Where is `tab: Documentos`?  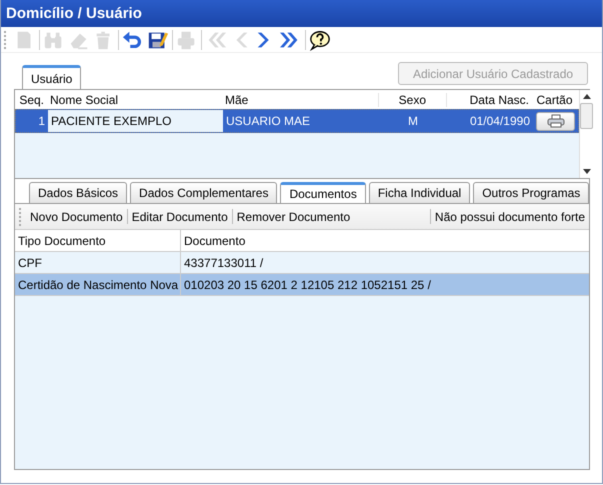
tab: Documentos is located at coordinates (323, 192).